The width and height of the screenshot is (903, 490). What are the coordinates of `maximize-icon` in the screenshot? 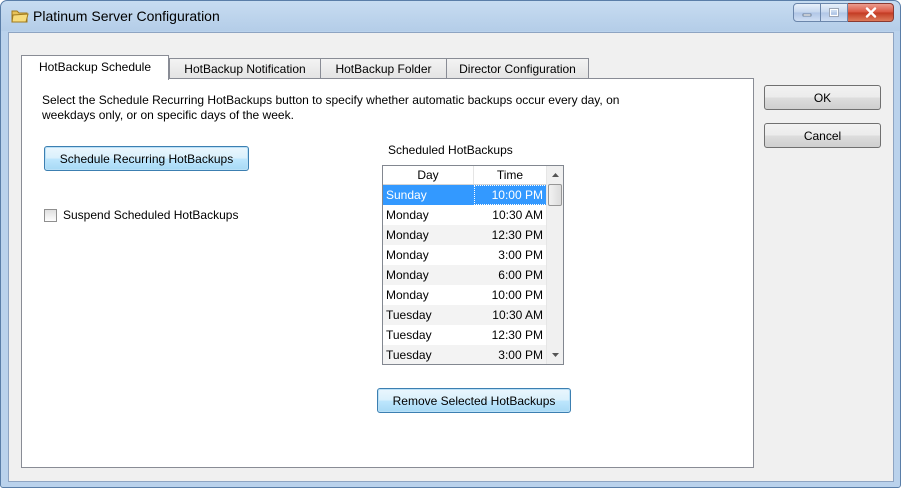 It's located at (834, 12).